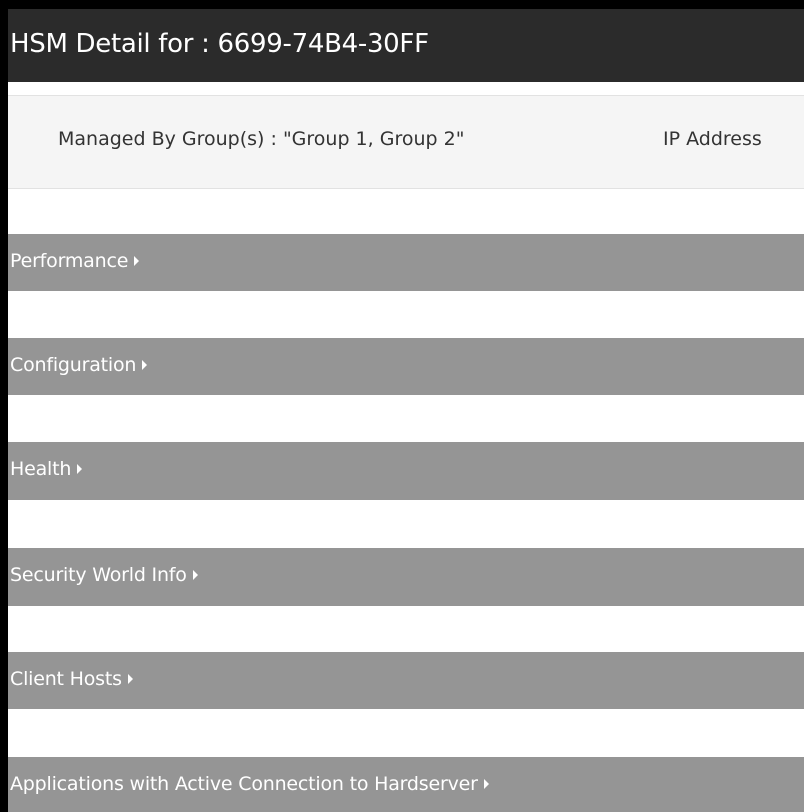 The image size is (804, 812). Describe the element at coordinates (712, 139) in the screenshot. I see `ip-address-label: IP Address` at that location.